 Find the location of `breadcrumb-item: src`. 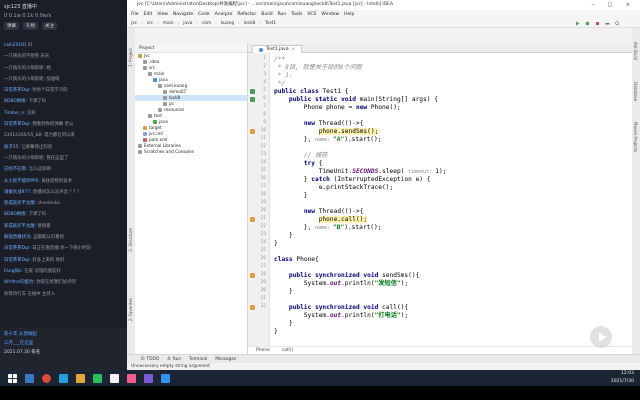

breadcrumb-item: src is located at coordinates (150, 23).